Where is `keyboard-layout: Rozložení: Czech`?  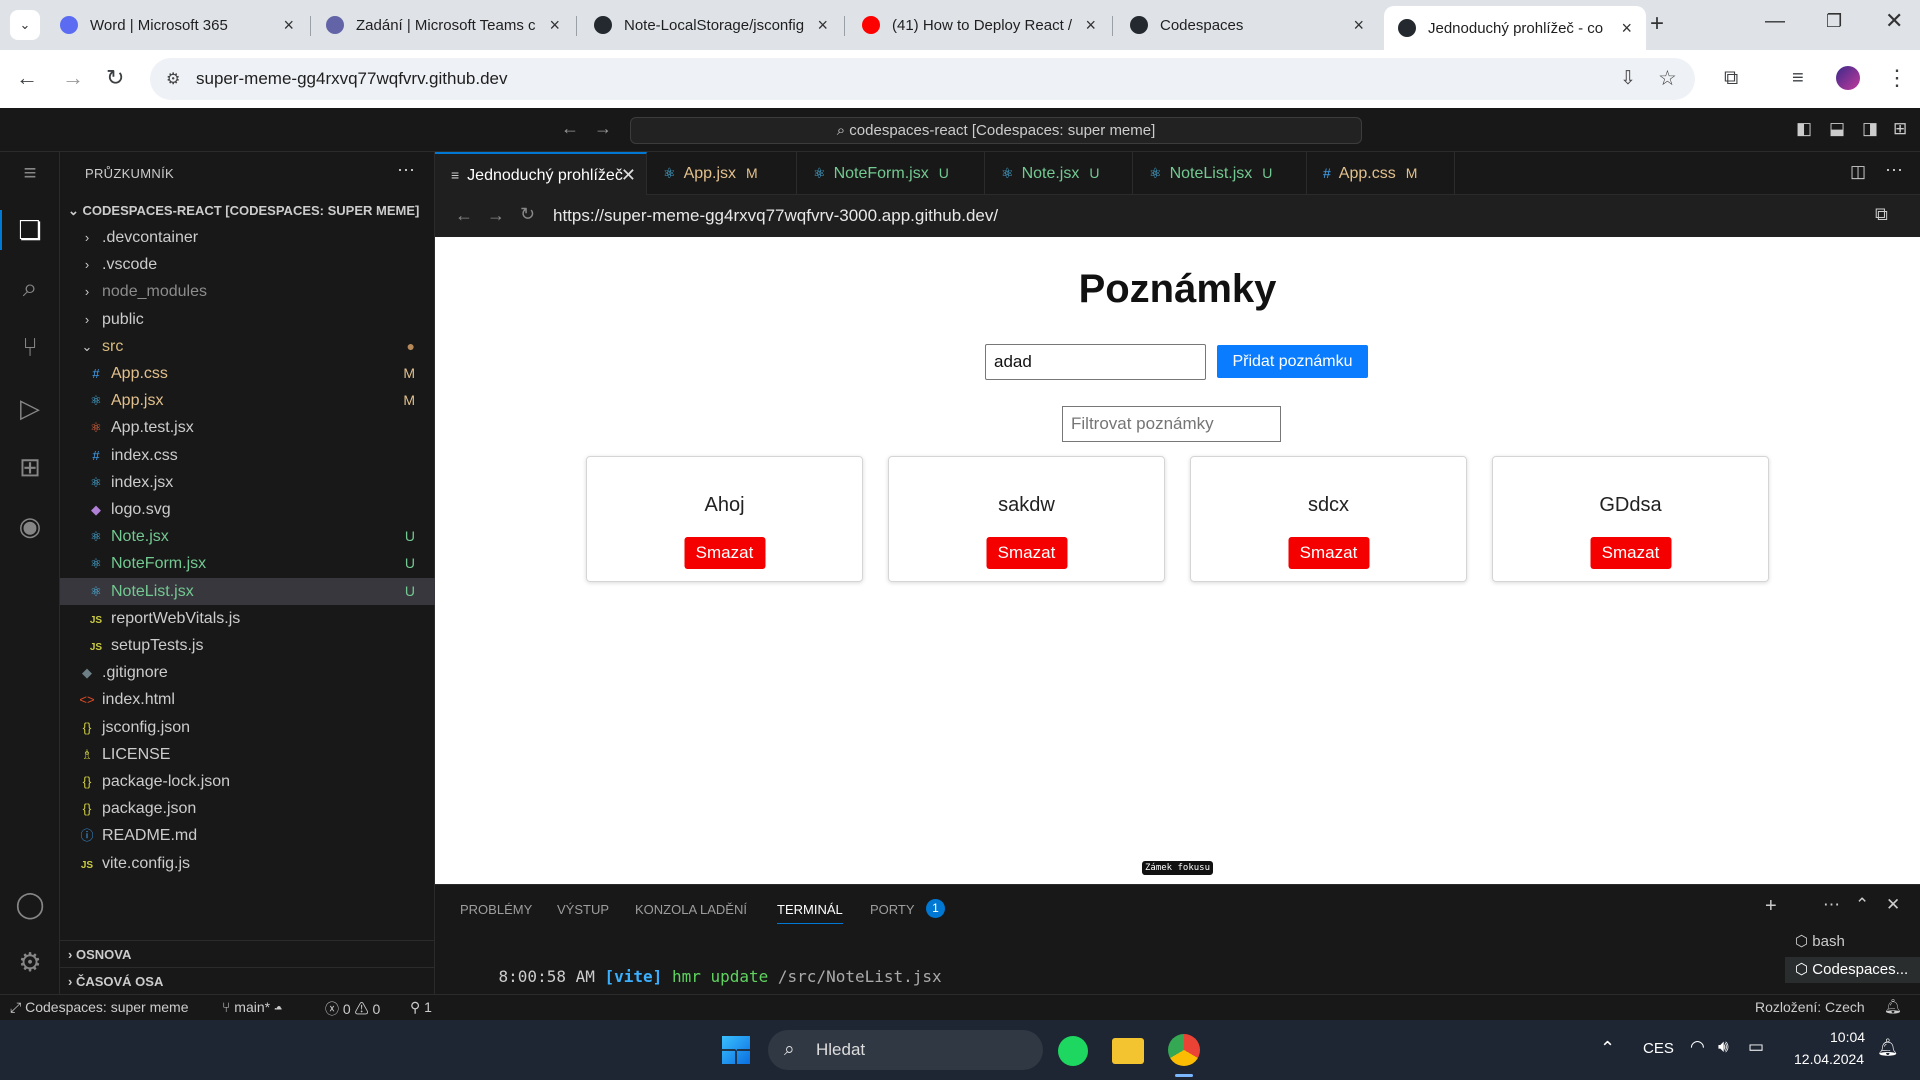
keyboard-layout: Rozložení: Czech is located at coordinates (1810, 1007).